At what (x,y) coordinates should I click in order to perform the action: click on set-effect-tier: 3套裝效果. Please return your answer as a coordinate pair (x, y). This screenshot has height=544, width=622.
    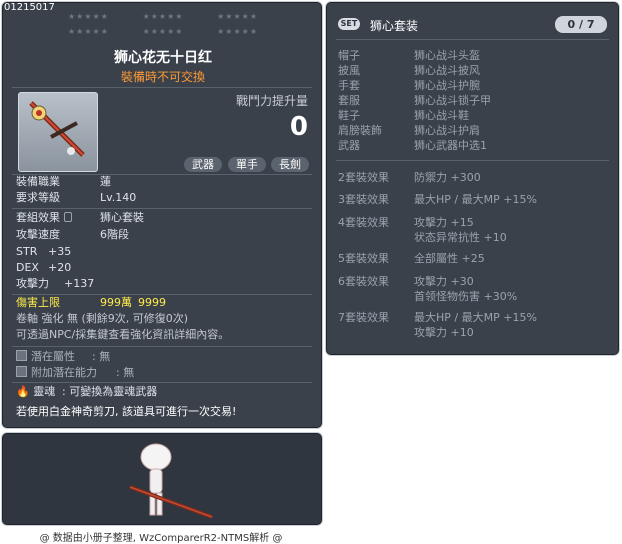
    Looking at the image, I should click on (363, 199).